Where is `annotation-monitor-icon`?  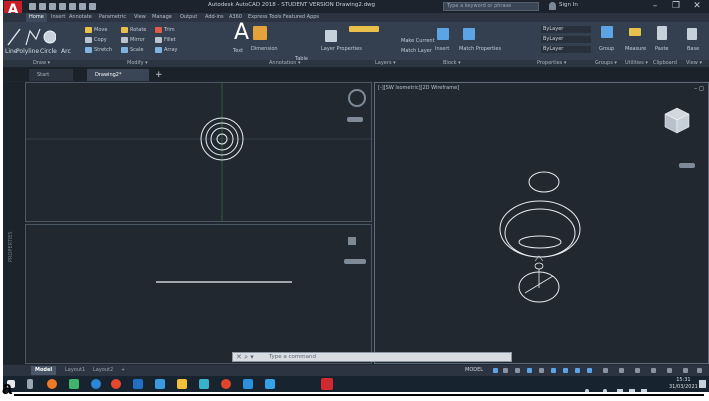 annotation-monitor-icon is located at coordinates (621, 370).